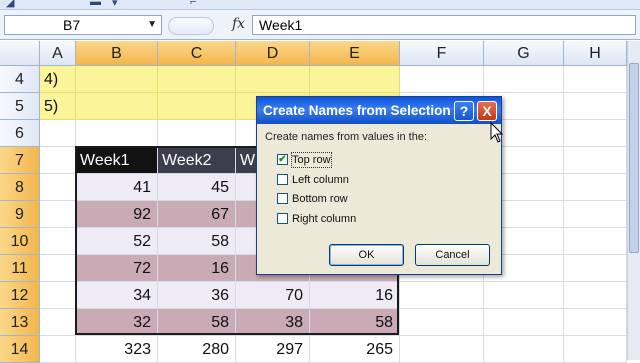 This screenshot has height=363, width=640. I want to click on cell-h13, so click(595, 322).